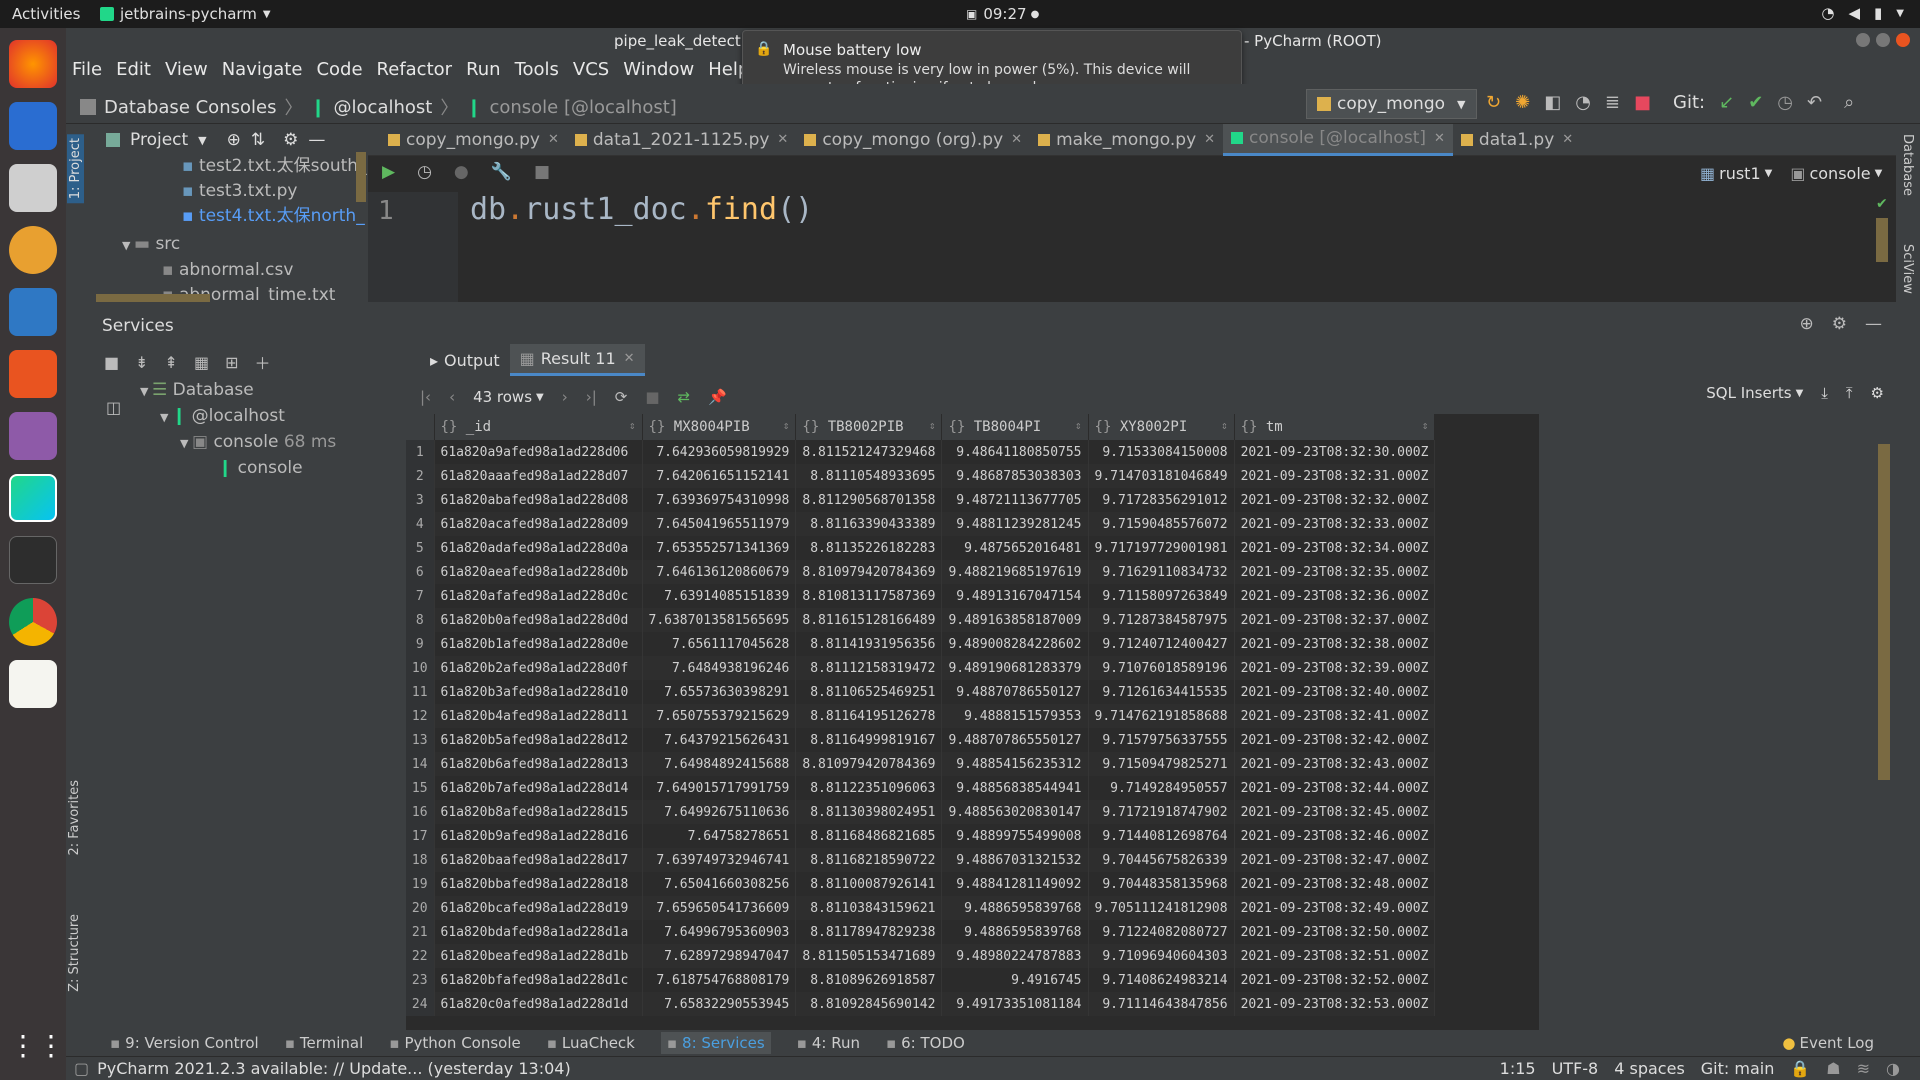 The width and height of the screenshot is (1920, 1080). Describe the element at coordinates (719, 884) in the screenshot. I see `table-cell: 7.65041660308256` at that location.